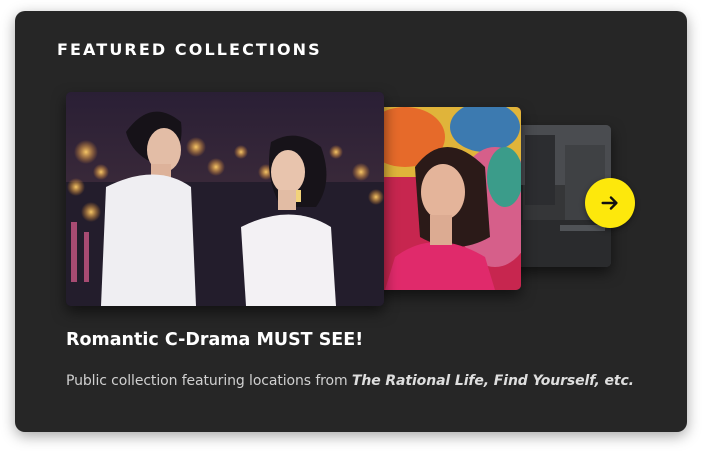 Image resolution: width=702 pixels, height=451 pixels. What do you see at coordinates (492, 381) in the screenshot?
I see `collection-drama-titles: The Rational Life, Find Yourself, etc.` at bounding box center [492, 381].